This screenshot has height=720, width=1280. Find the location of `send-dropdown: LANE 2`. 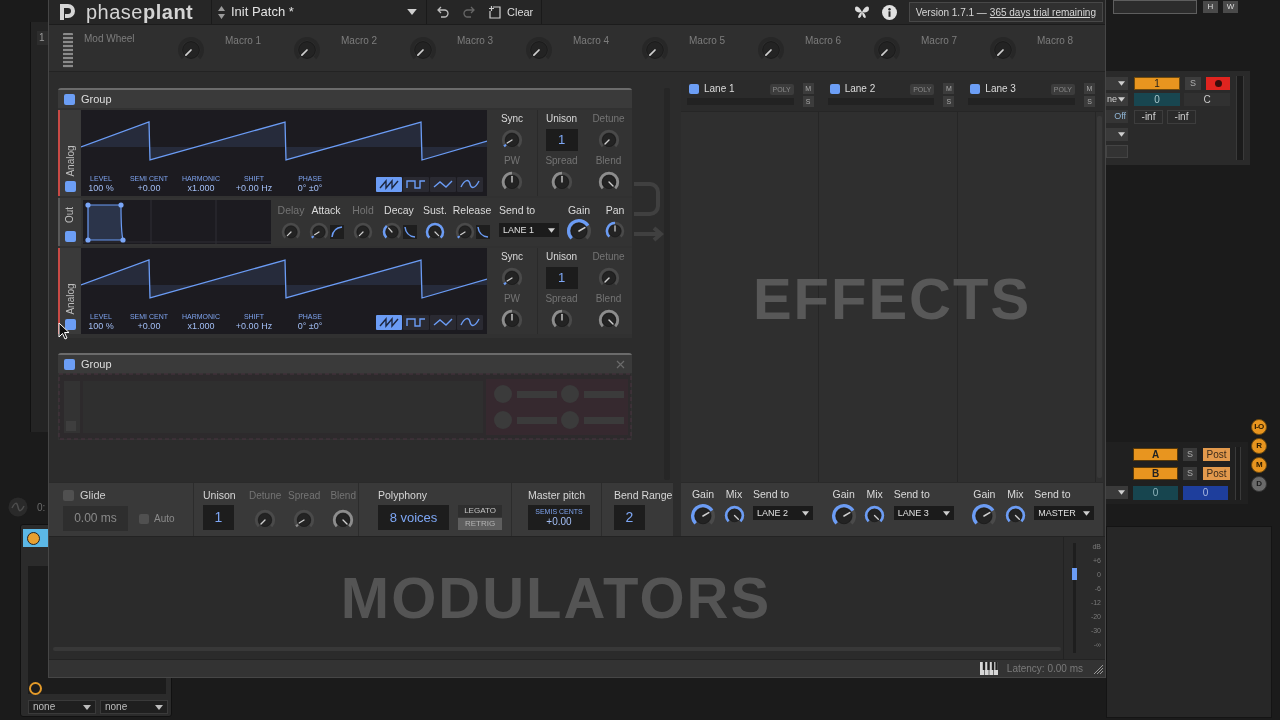

send-dropdown: LANE 2 is located at coordinates (783, 513).